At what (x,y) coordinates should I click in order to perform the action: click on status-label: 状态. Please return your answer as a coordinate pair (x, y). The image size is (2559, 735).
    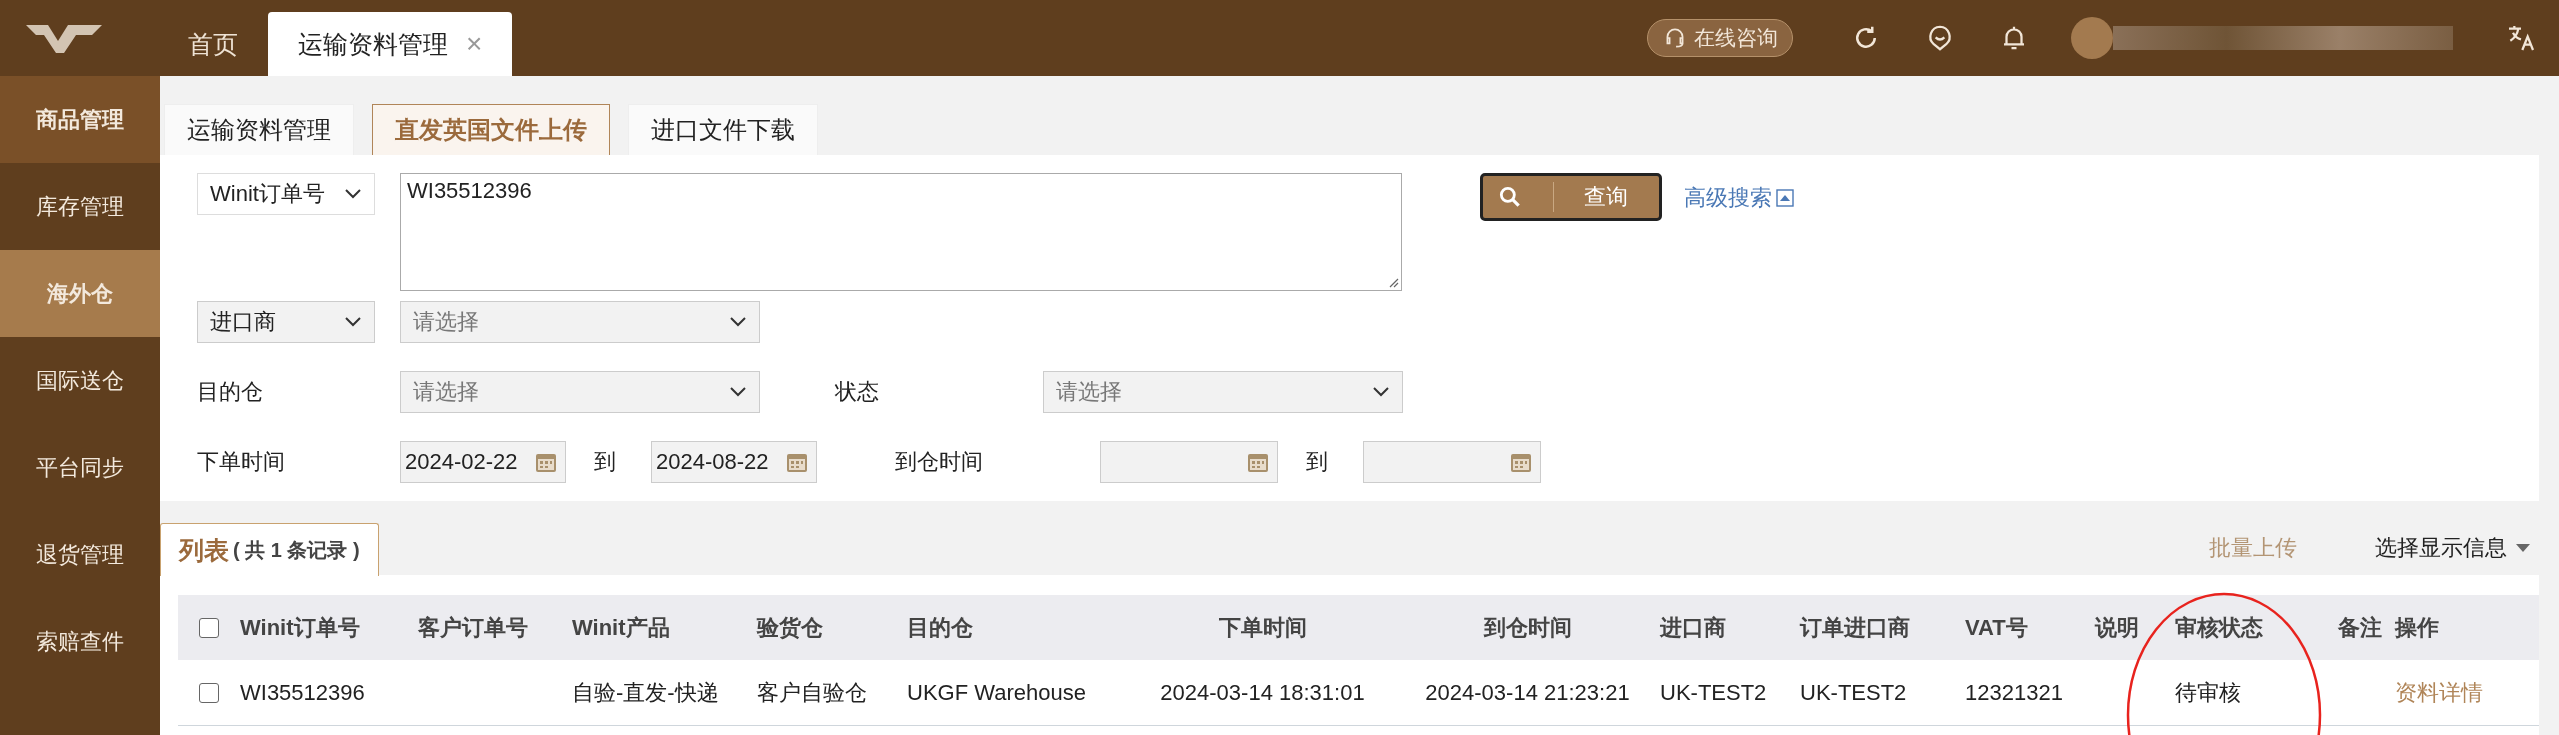
    Looking at the image, I should click on (857, 392).